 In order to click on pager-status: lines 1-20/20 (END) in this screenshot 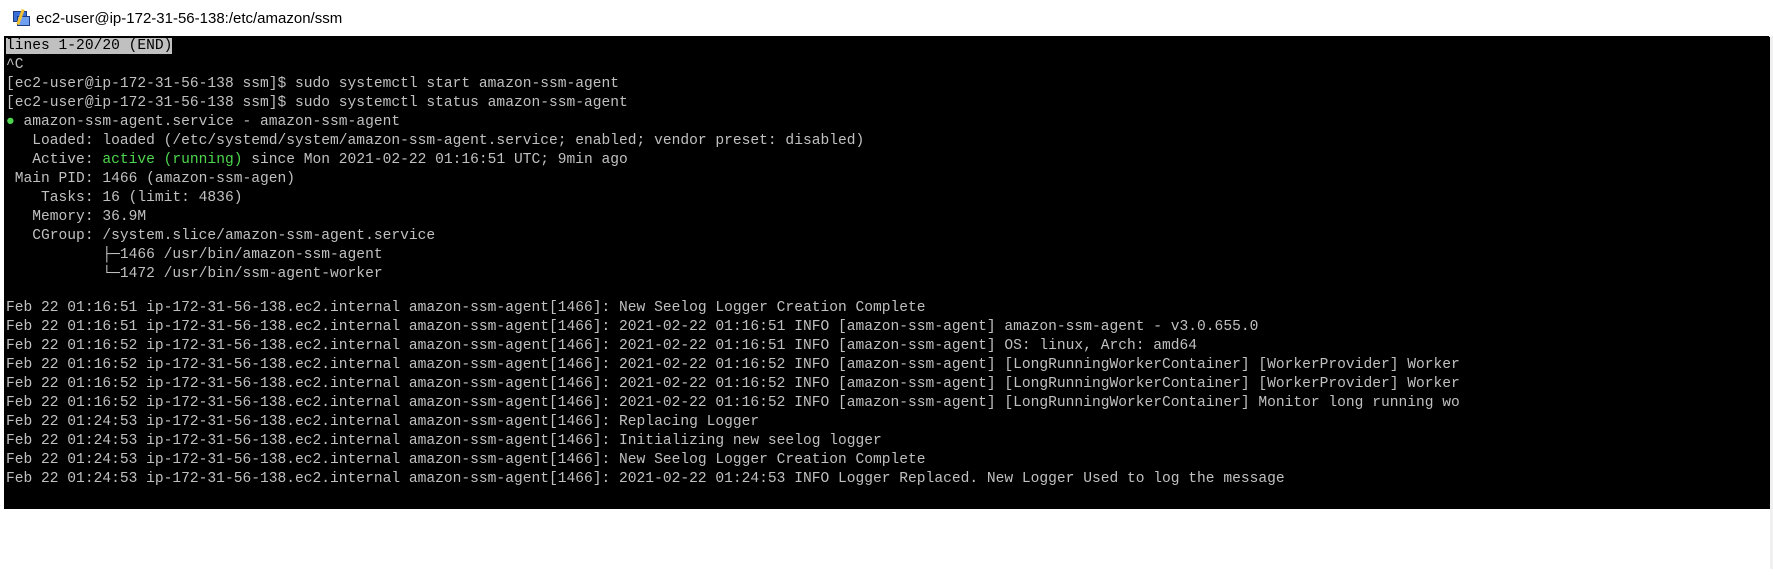, I will do `click(89, 46)`.